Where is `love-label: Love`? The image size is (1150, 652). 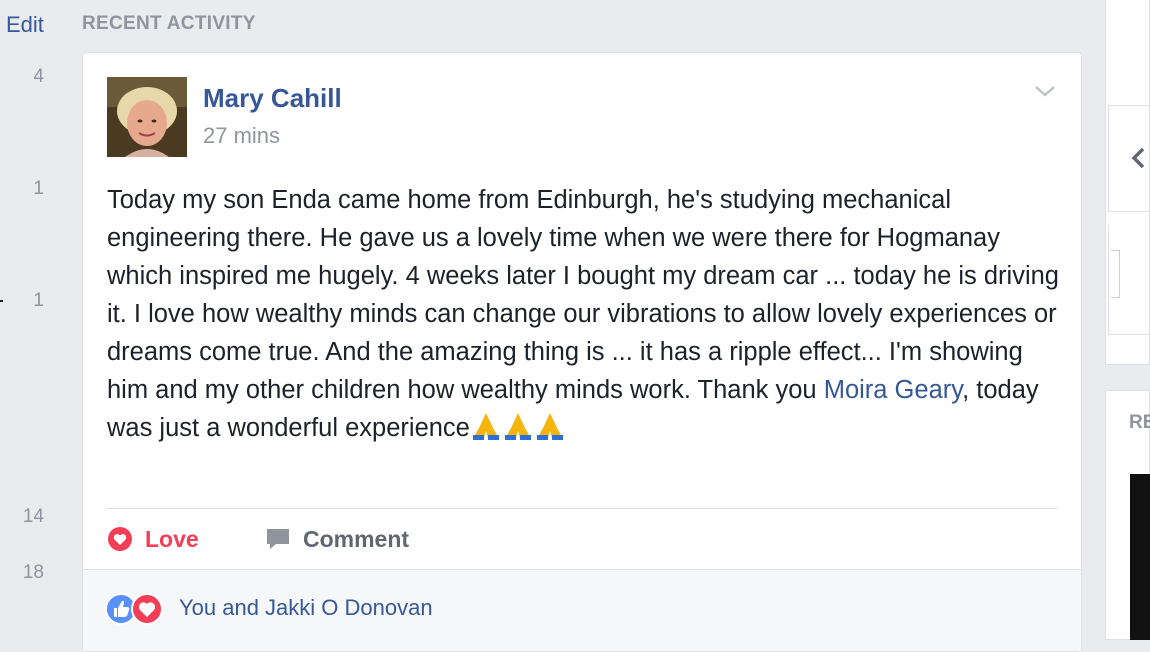 love-label: Love is located at coordinates (172, 538).